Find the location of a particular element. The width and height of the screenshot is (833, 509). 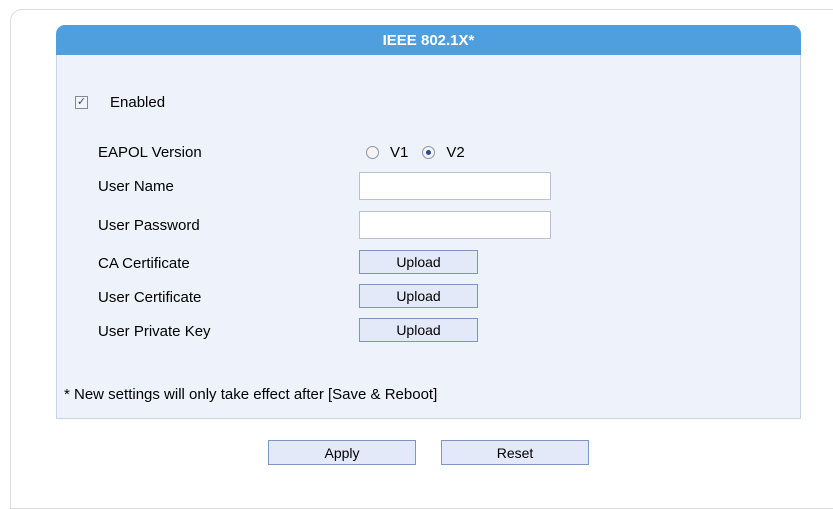

user-password-label: User Password is located at coordinates (149, 225).